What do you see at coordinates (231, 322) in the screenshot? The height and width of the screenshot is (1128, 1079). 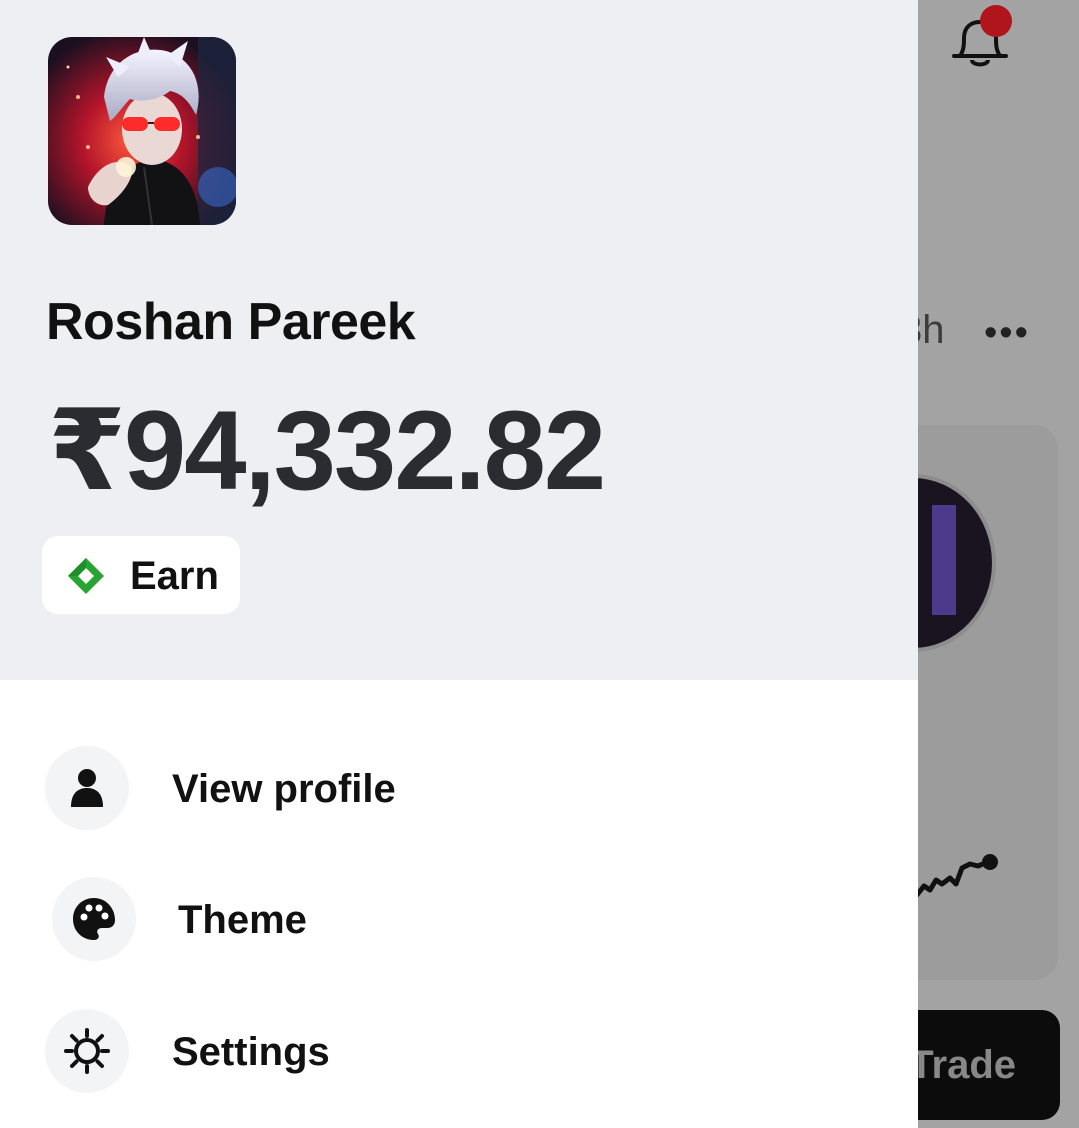 I see `user-name: Roshan Pareek` at bounding box center [231, 322].